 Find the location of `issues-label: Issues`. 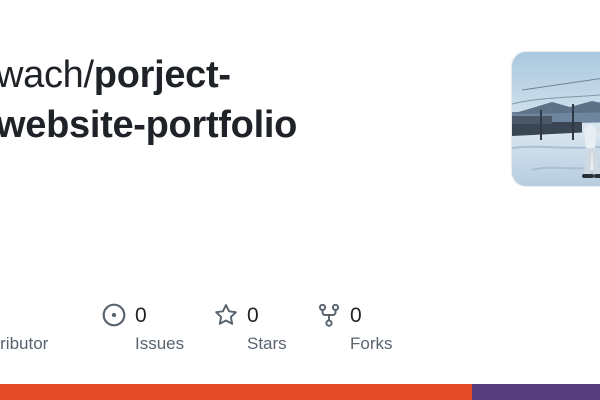

issues-label: Issues is located at coordinates (160, 343).